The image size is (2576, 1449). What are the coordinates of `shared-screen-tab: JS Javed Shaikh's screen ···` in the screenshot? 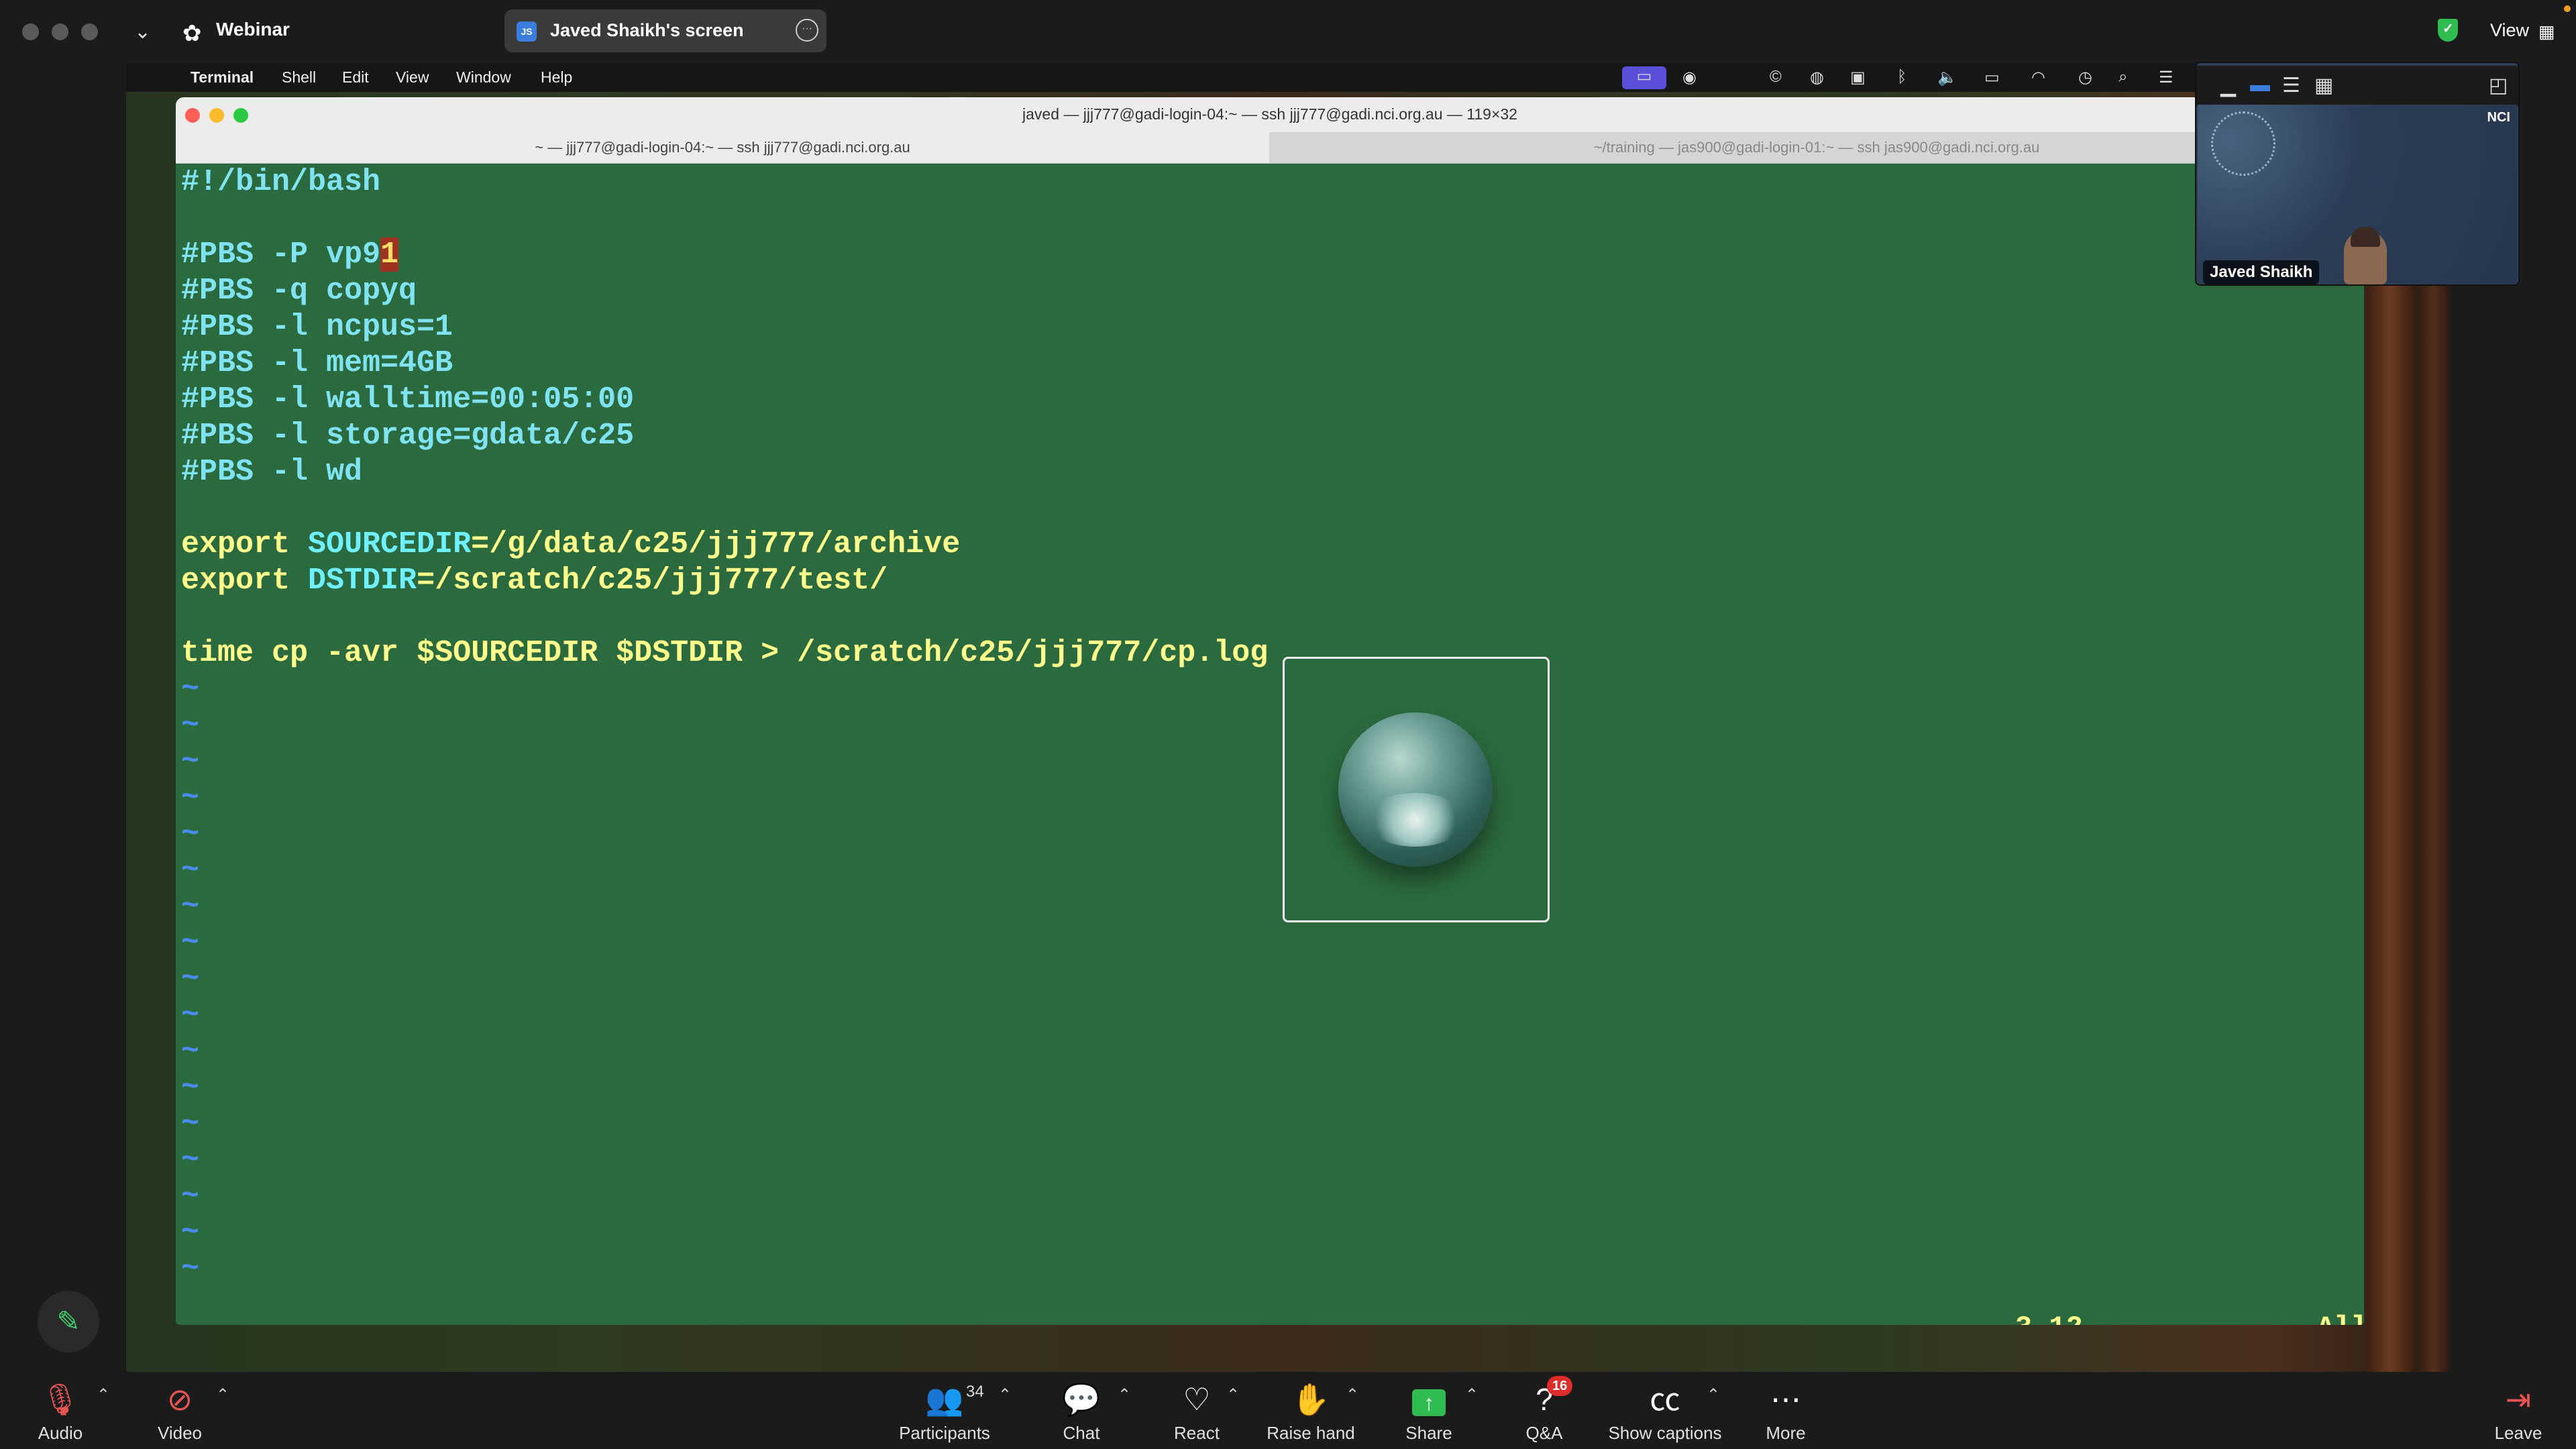 It's located at (665, 30).